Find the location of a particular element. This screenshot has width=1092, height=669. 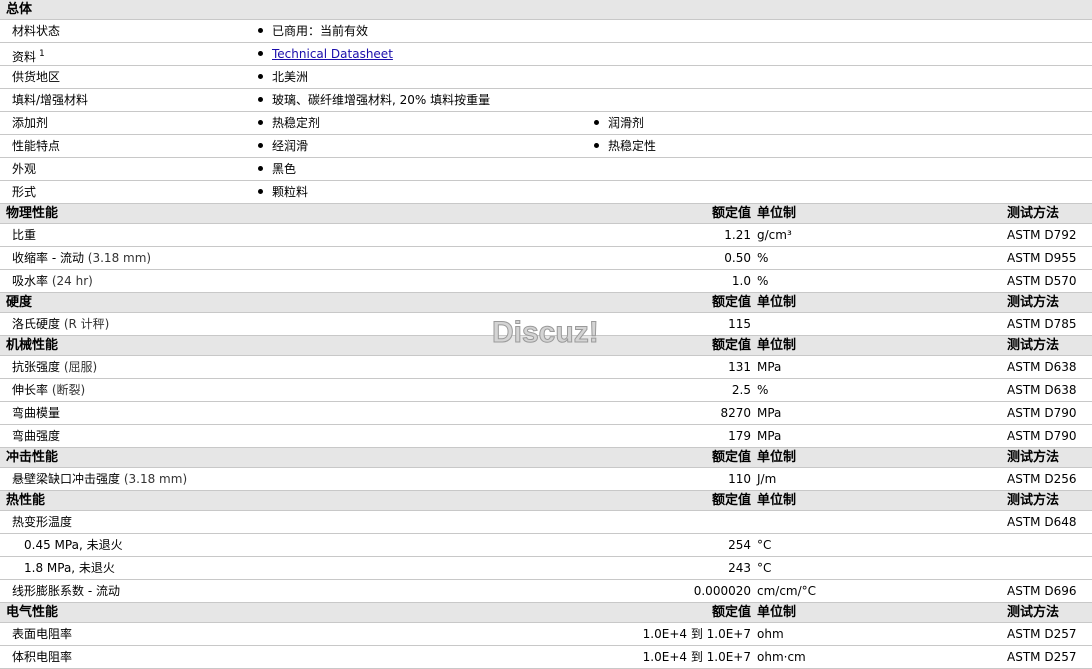

nominal-value: 8270 is located at coordinates (735, 413).